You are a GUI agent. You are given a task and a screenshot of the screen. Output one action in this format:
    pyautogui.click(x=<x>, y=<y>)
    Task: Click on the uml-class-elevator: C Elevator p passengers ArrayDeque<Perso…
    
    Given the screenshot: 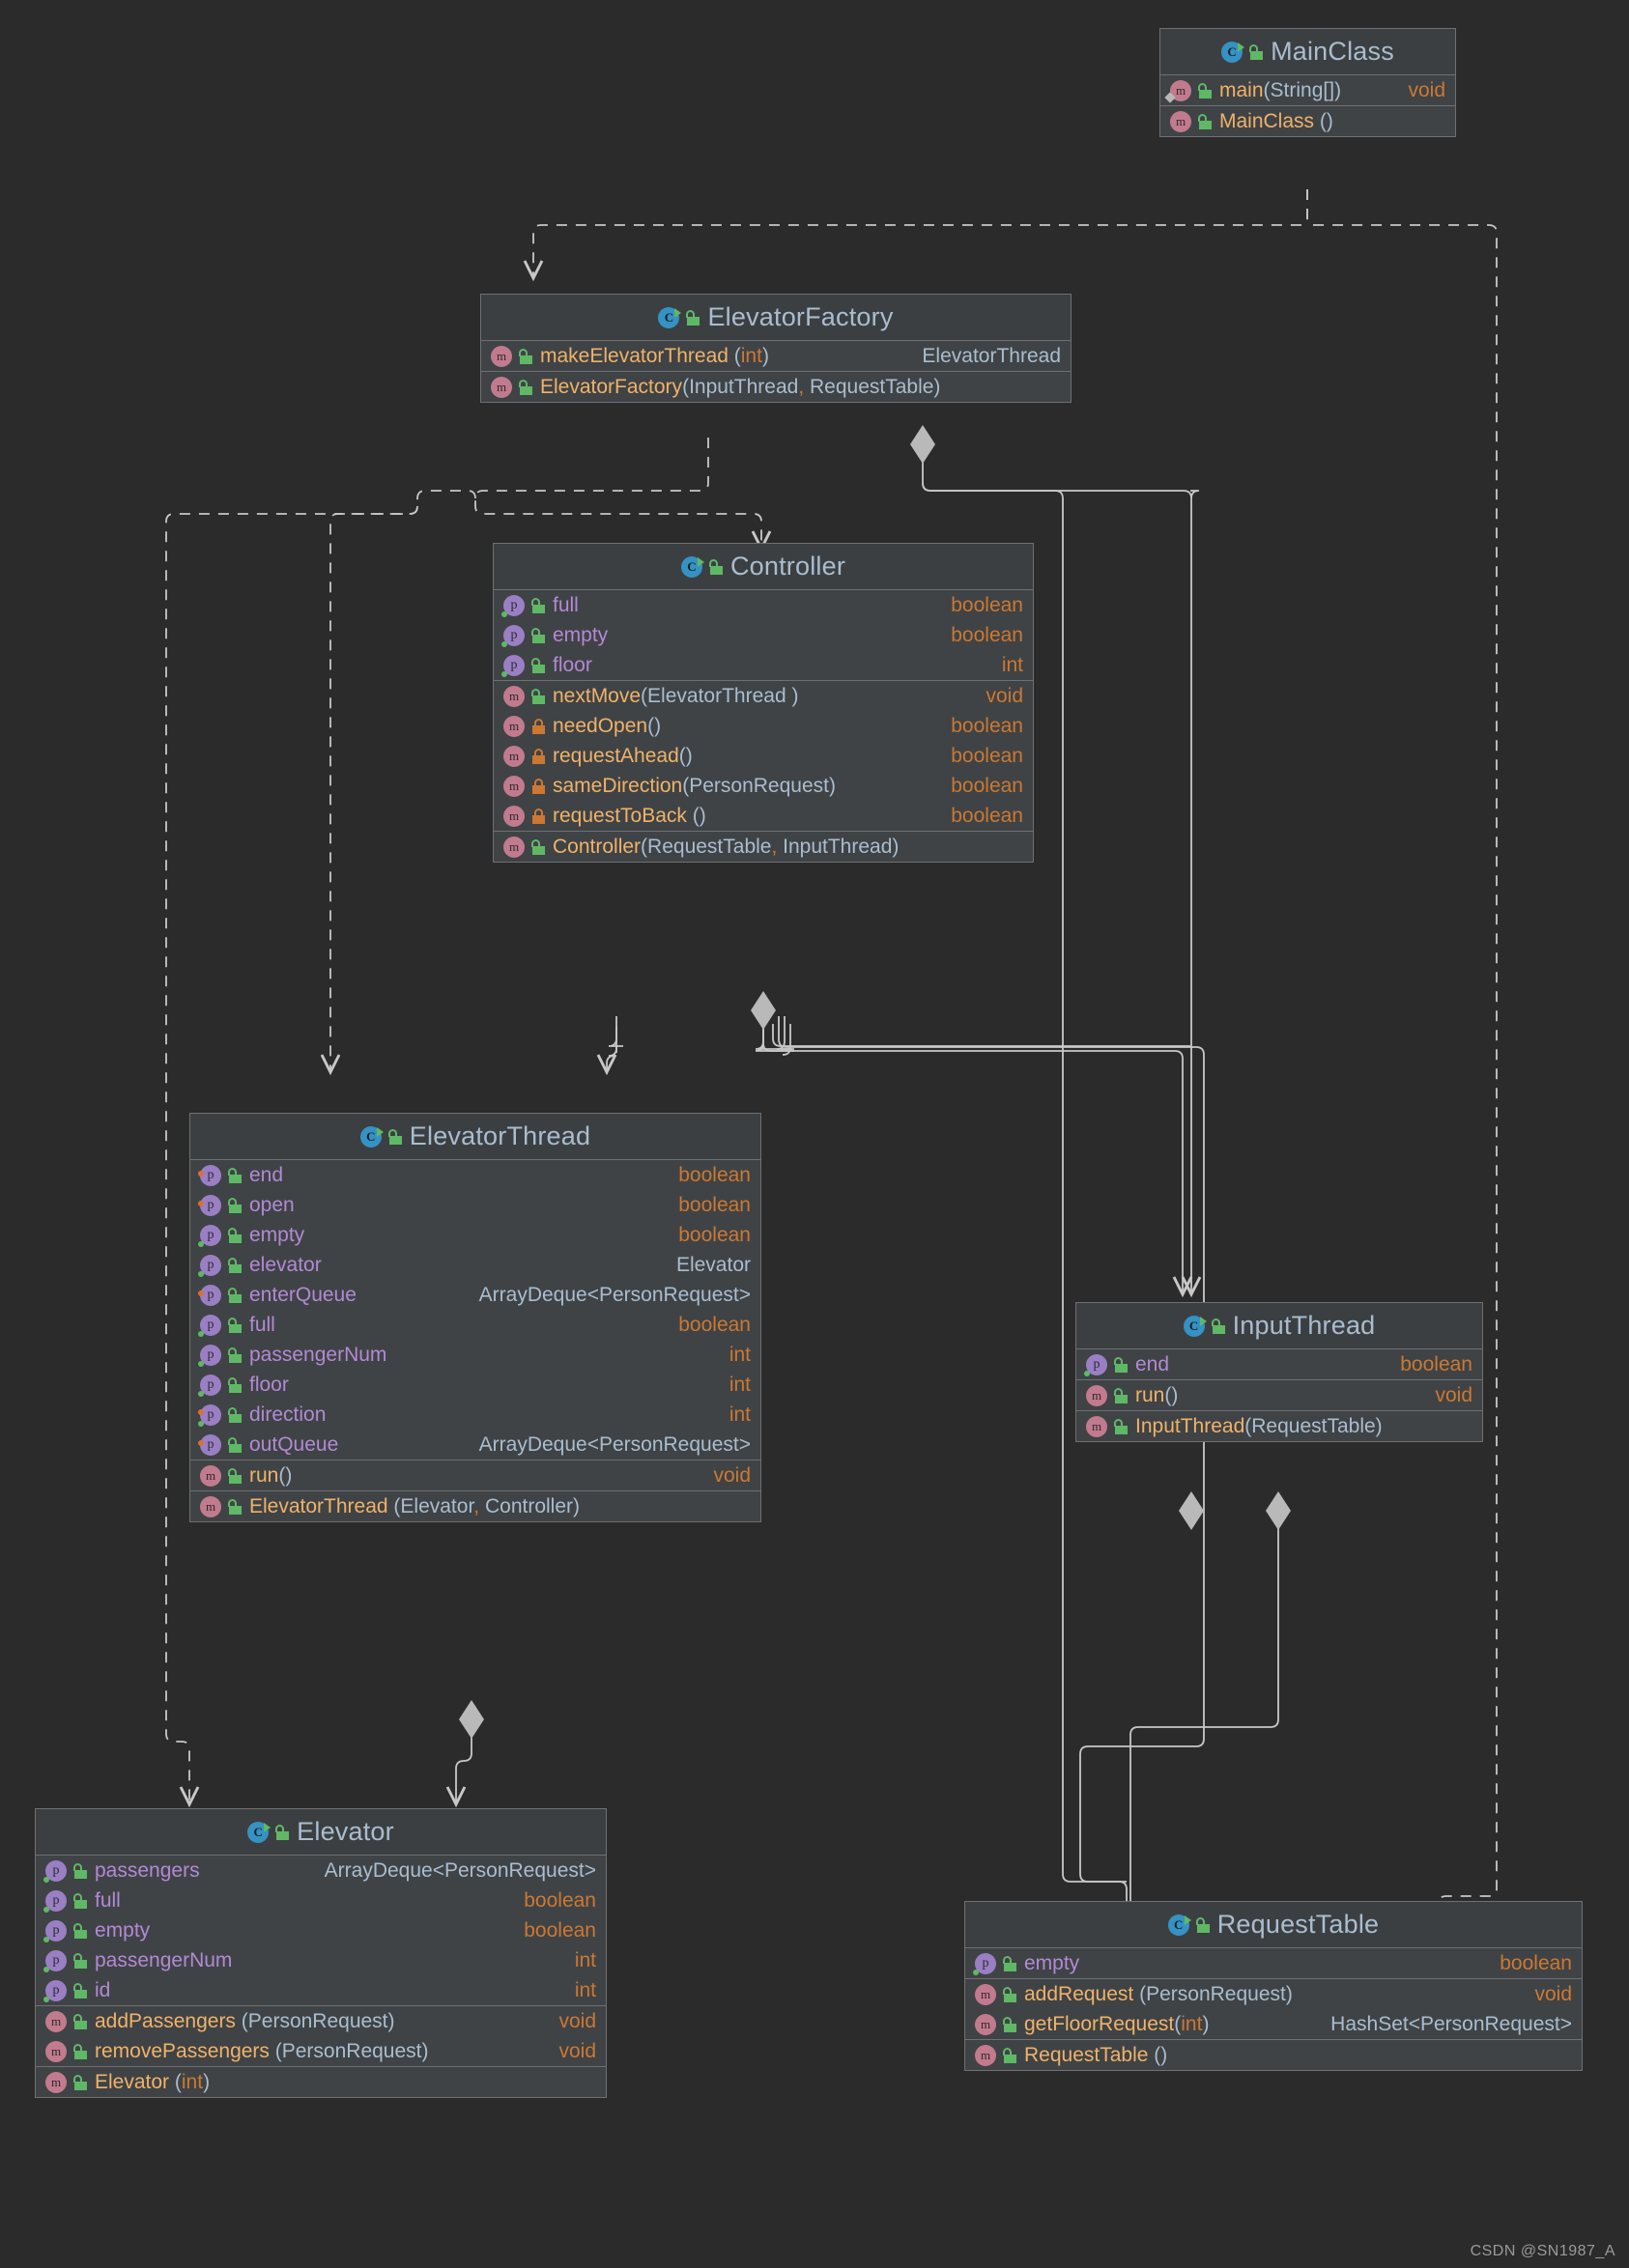 What is the action you would take?
    pyautogui.click(x=321, y=1953)
    